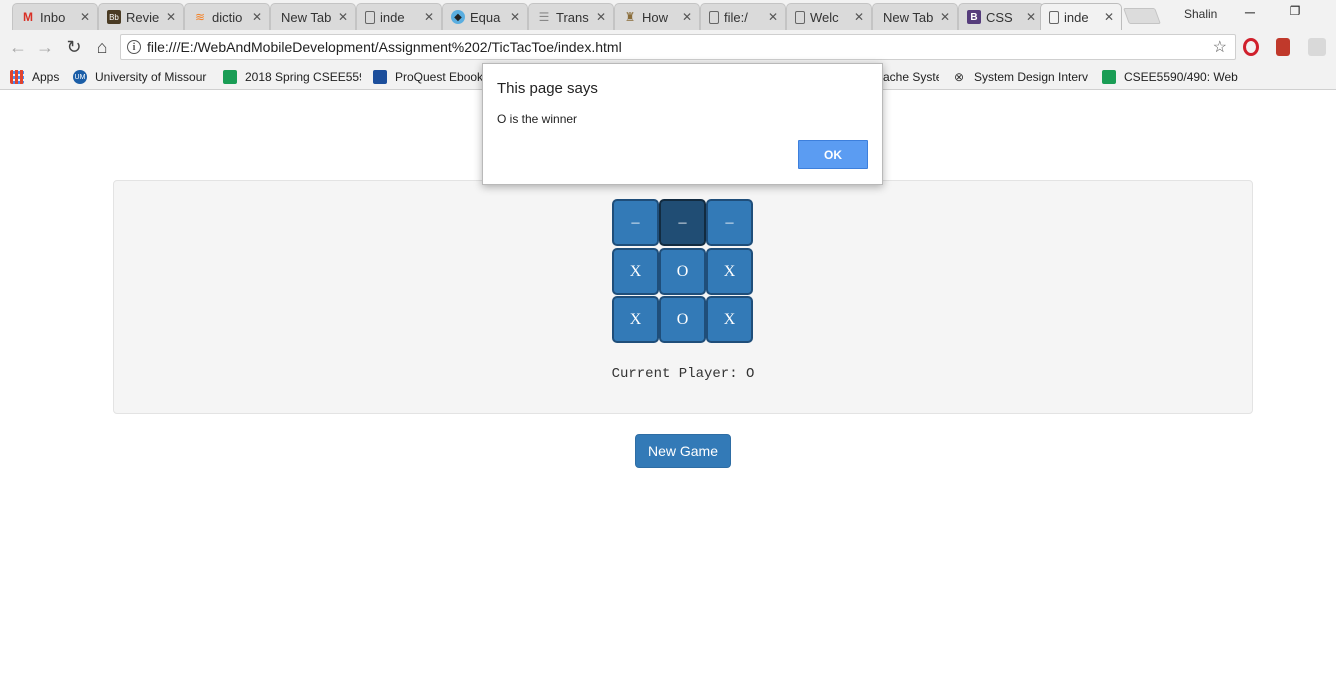 Image resolution: width=1336 pixels, height=680 pixels. I want to click on browser-tab: ☰ Trans ✕, so click(571, 16).